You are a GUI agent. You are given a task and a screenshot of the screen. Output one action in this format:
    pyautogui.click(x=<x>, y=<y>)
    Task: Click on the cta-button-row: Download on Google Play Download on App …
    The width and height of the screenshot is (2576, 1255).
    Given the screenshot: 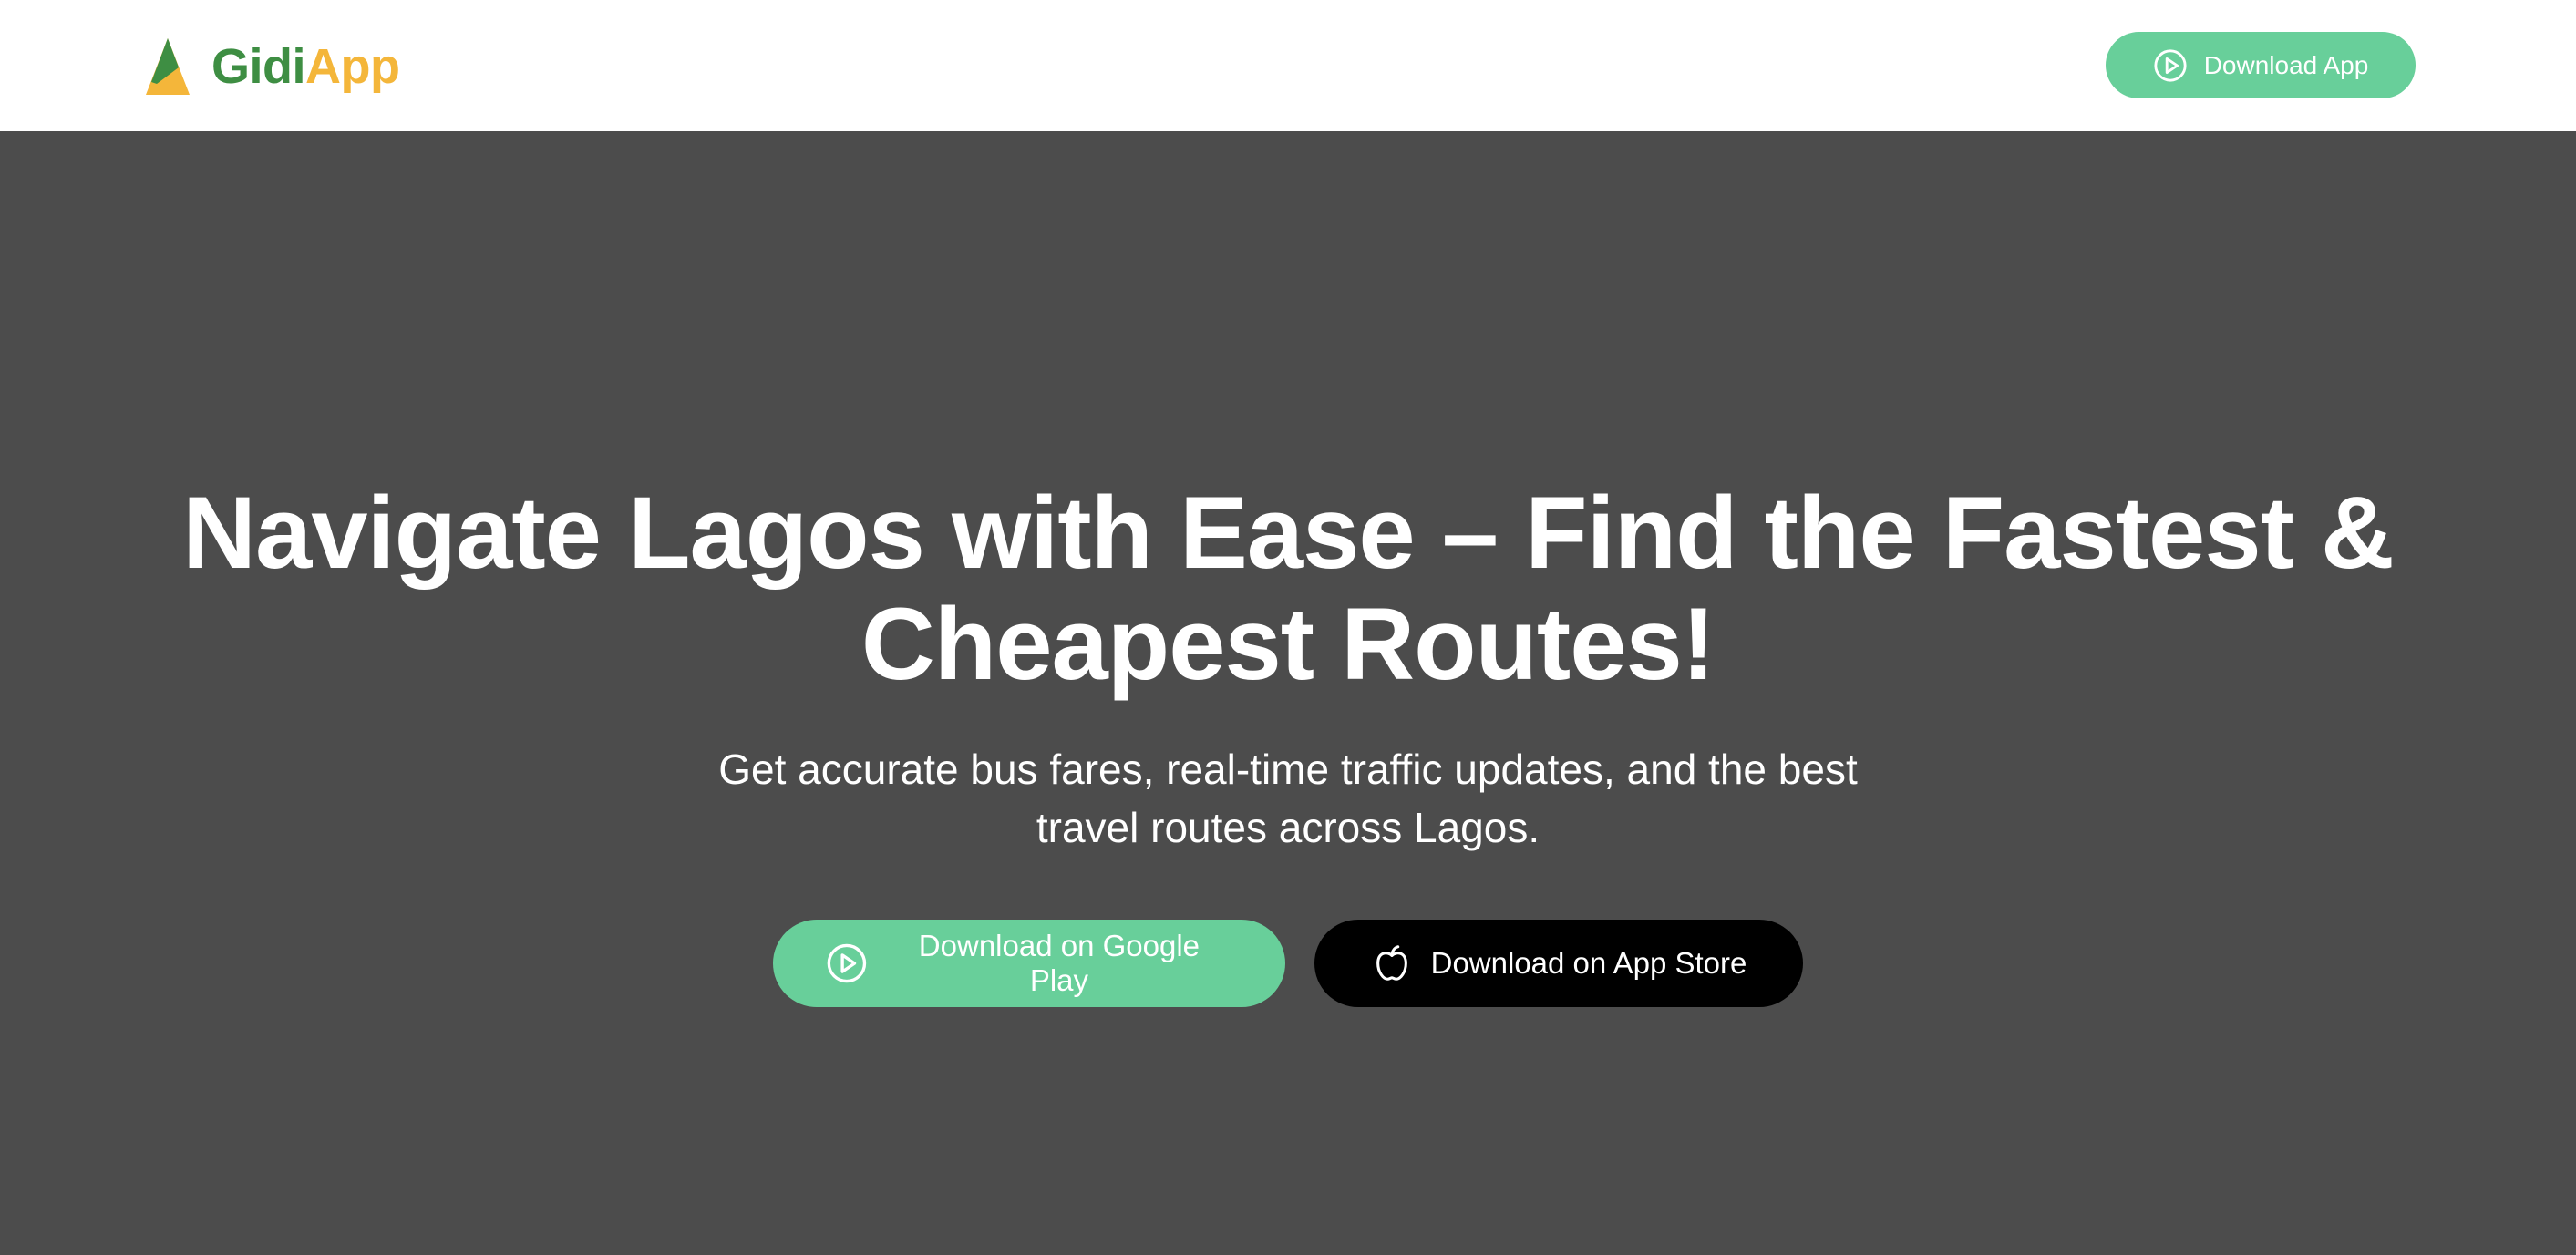 What is the action you would take?
    pyautogui.click(x=1288, y=963)
    